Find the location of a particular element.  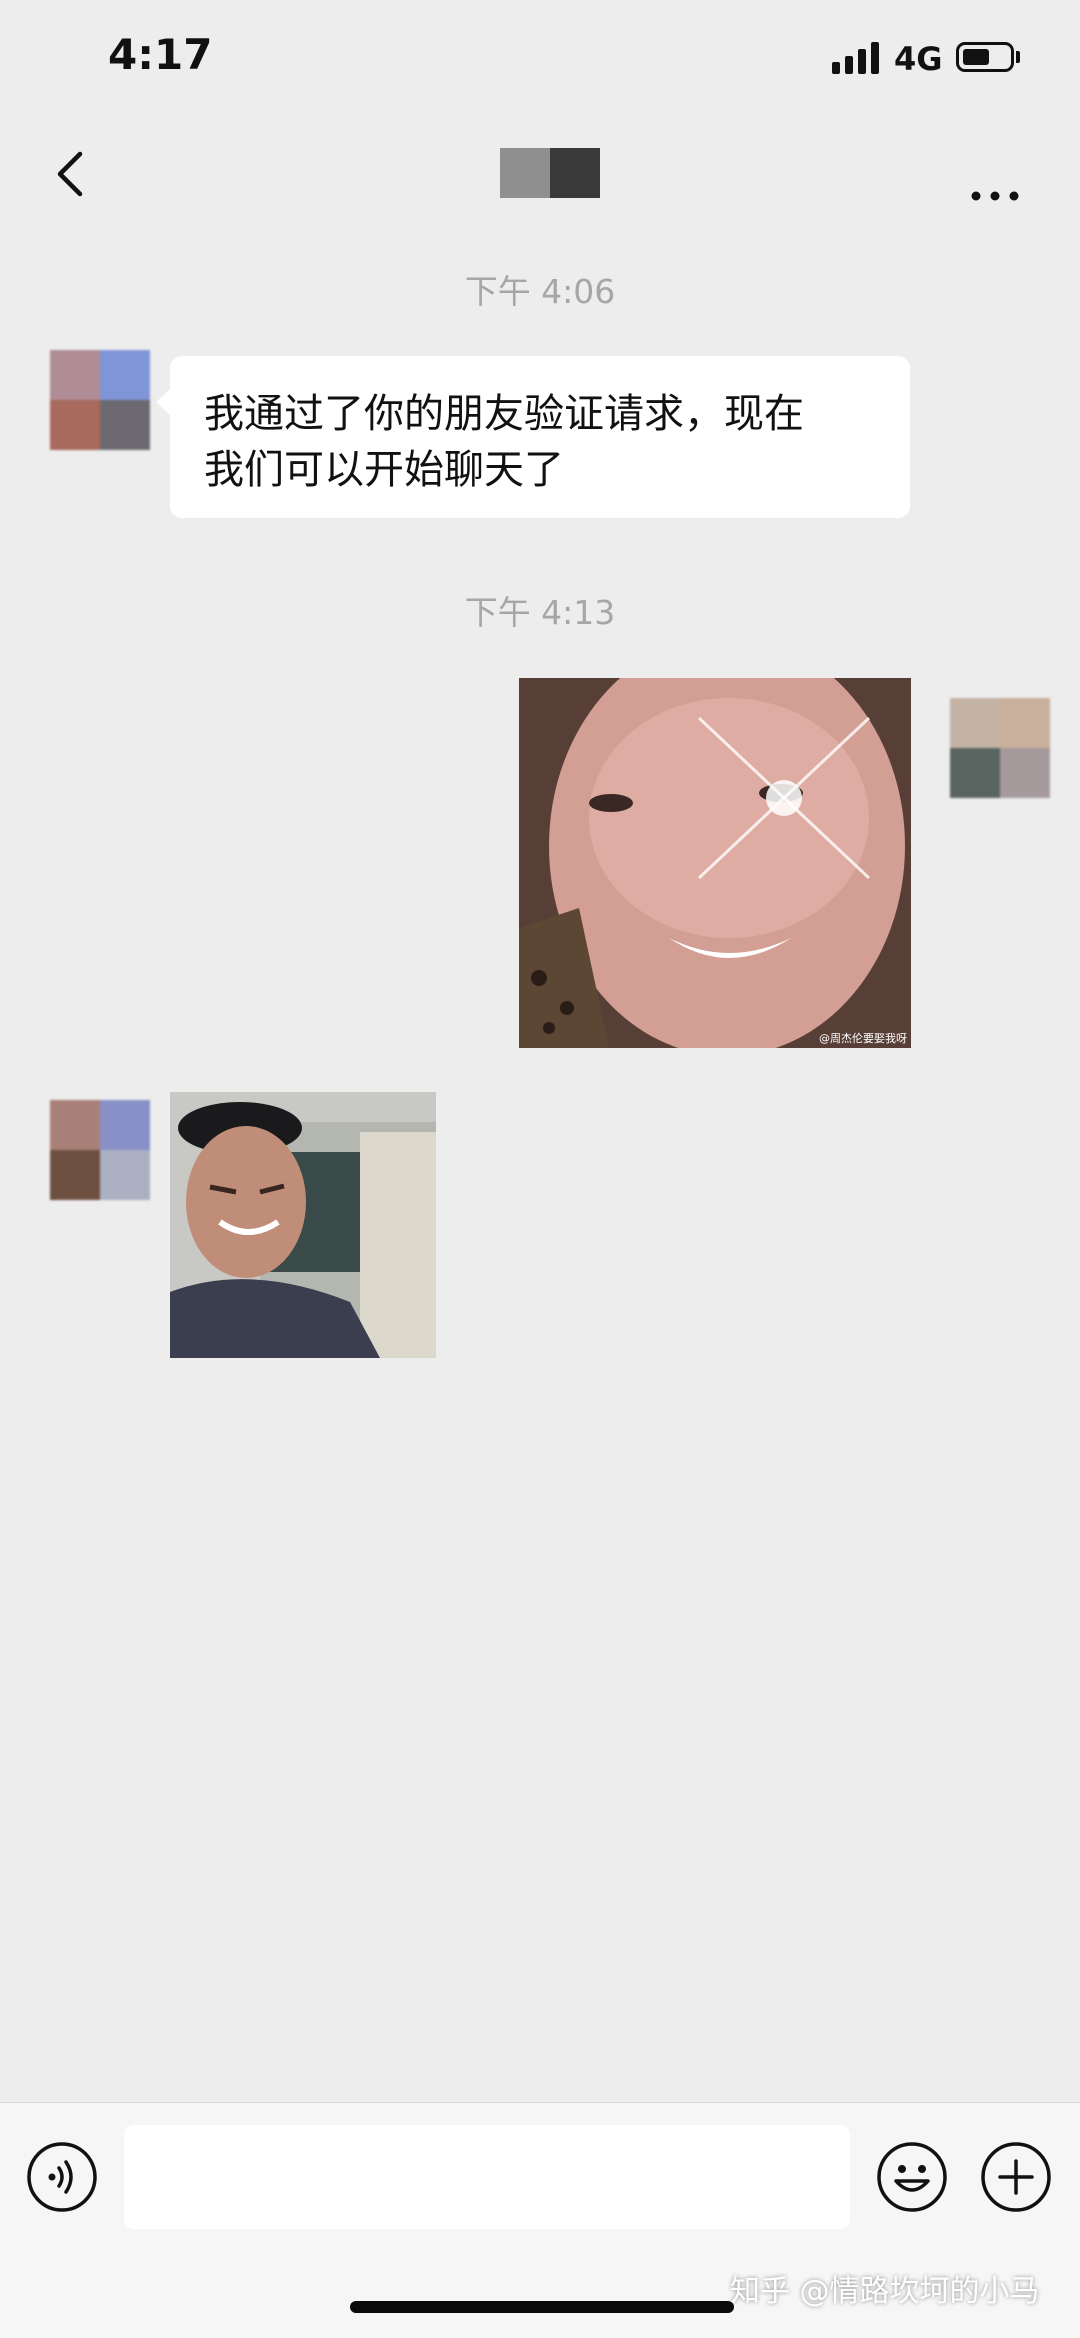

message-timestamp: 下午 4:13 is located at coordinates (540, 612).